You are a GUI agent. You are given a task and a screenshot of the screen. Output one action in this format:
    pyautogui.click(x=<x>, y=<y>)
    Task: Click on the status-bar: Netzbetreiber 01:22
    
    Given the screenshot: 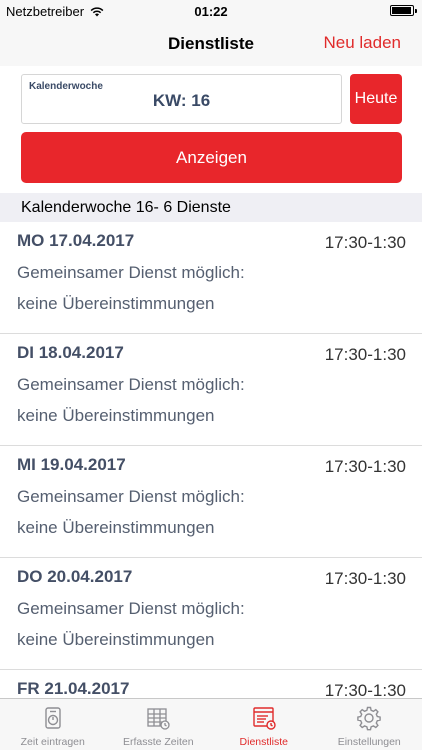 What is the action you would take?
    pyautogui.click(x=211, y=11)
    